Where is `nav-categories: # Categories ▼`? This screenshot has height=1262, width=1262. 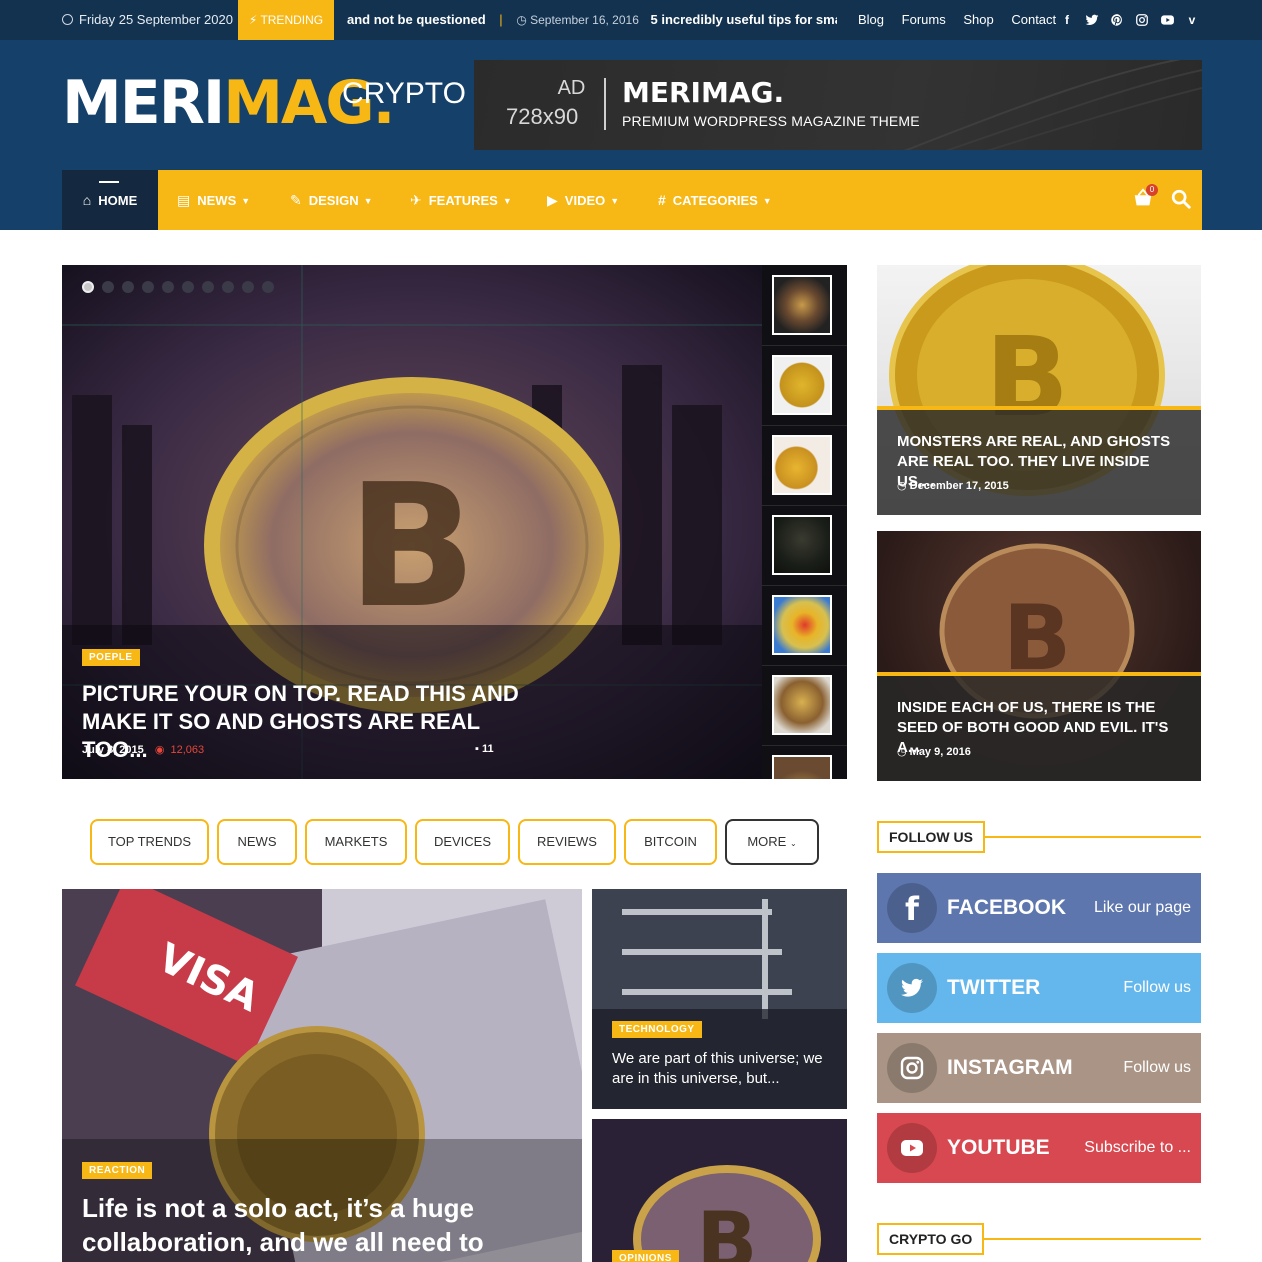
nav-categories: # Categories ▼ is located at coordinates (715, 200).